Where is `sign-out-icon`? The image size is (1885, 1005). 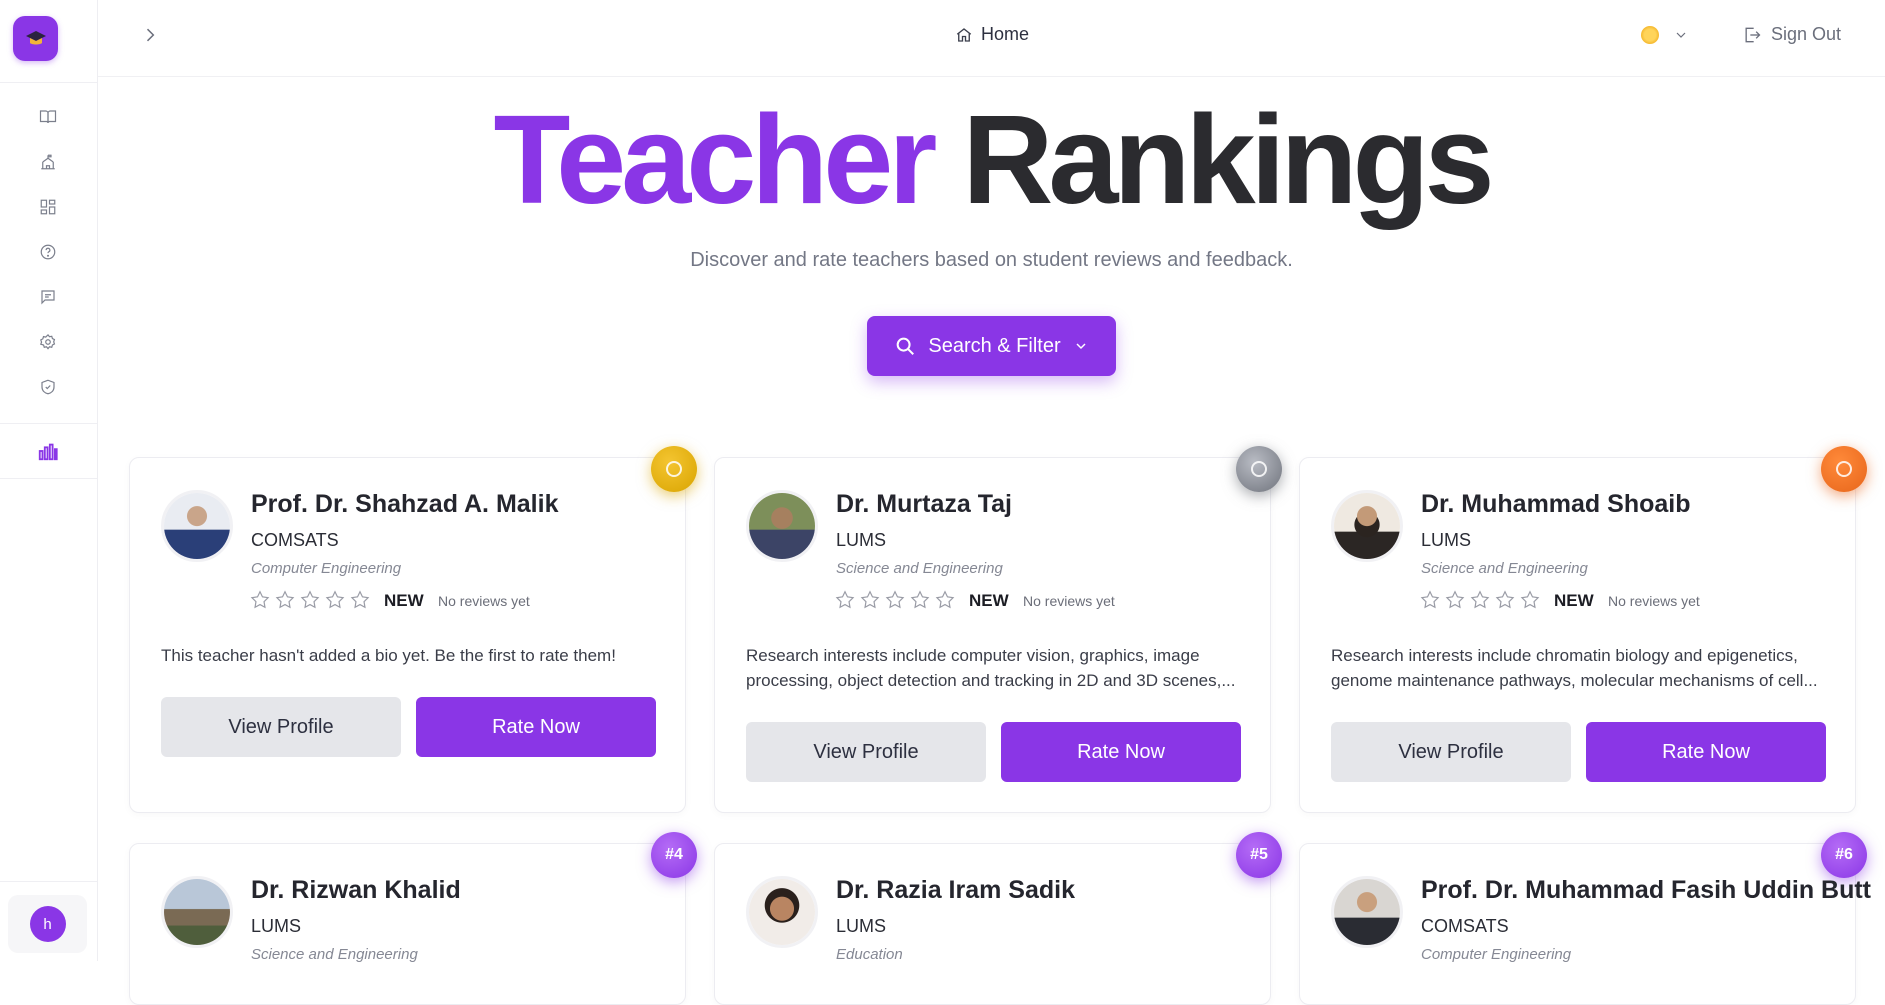
sign-out-icon is located at coordinates (1753, 34).